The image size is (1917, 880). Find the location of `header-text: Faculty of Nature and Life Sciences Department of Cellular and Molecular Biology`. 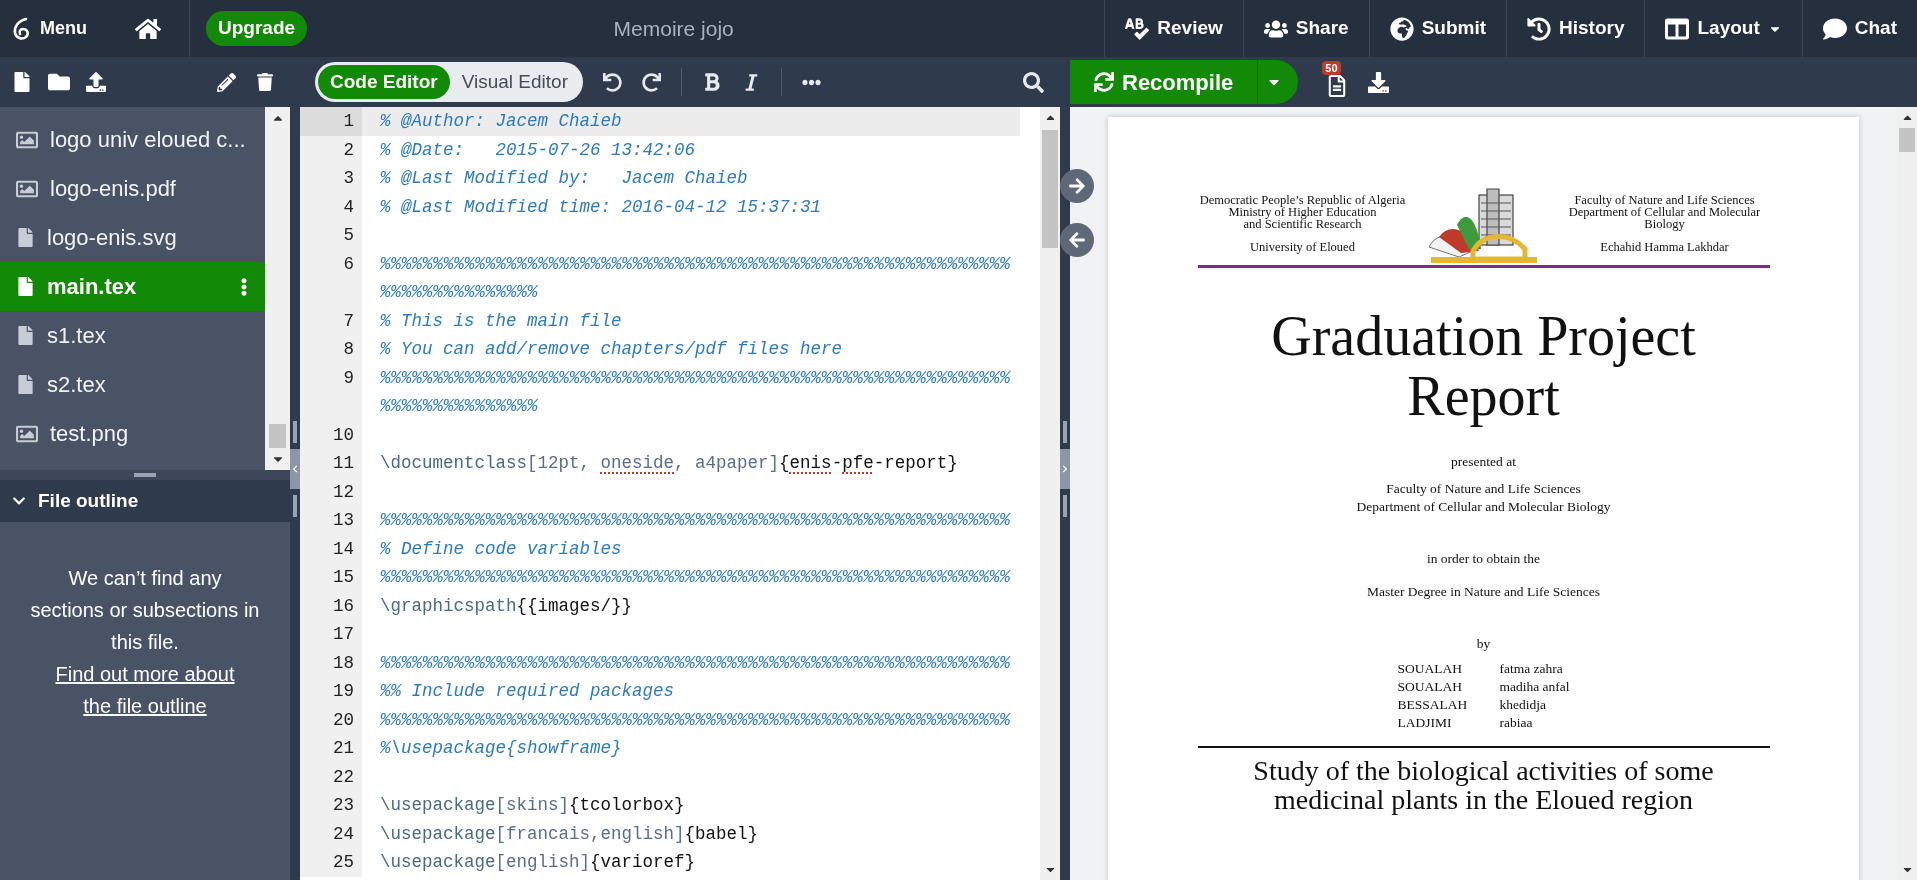

header-text: Faculty of Nature and Life Sciences Department of Cellular and Molecular Biology is located at coordinates (1664, 212).